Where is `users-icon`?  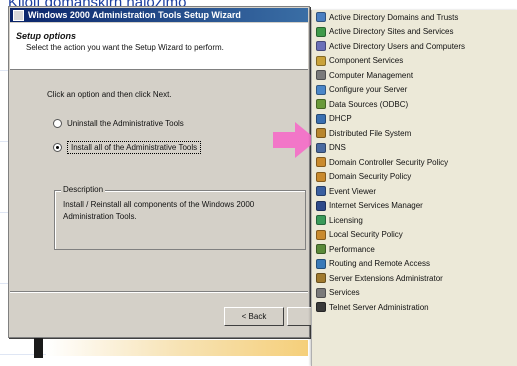
users-icon is located at coordinates (321, 46).